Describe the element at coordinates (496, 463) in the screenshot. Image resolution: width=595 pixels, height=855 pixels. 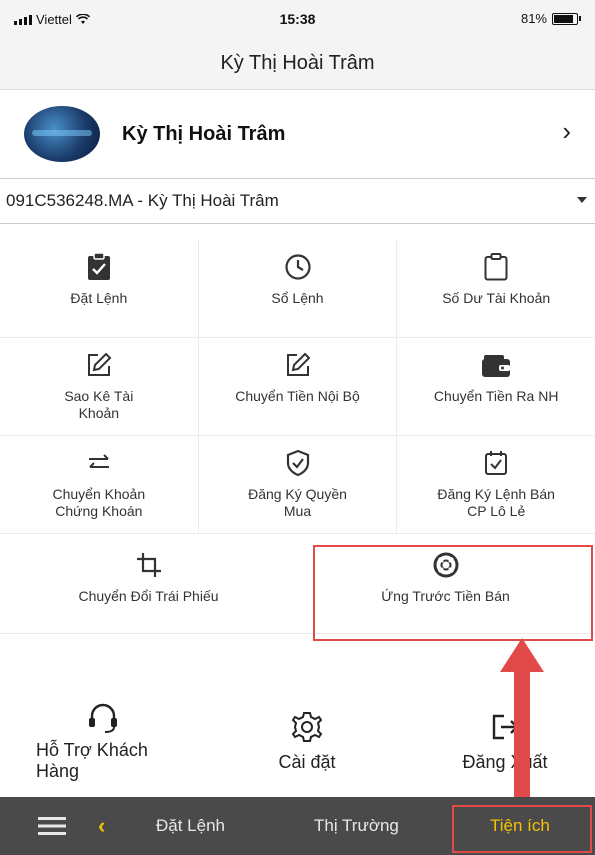
I see `calendar-check-icon` at that location.